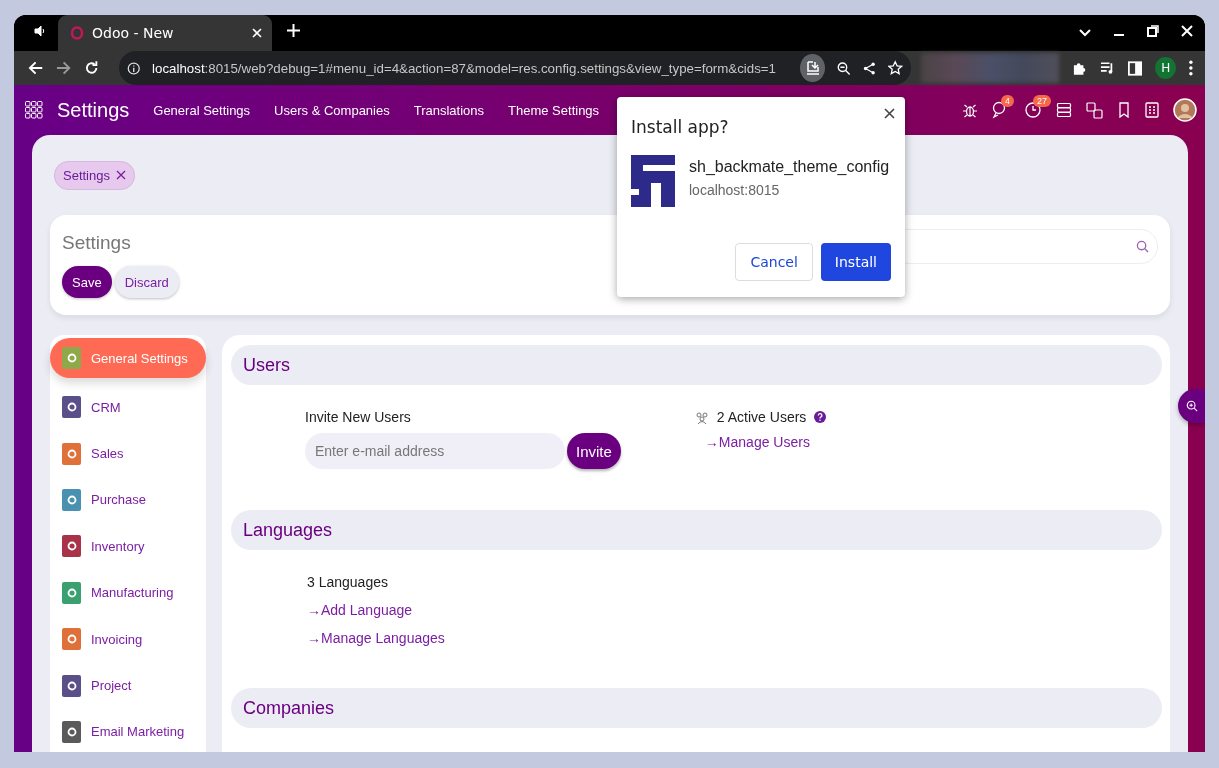 The width and height of the screenshot is (1219, 768). Describe the element at coordinates (1191, 406) in the screenshot. I see `zoom-in-icon` at that location.